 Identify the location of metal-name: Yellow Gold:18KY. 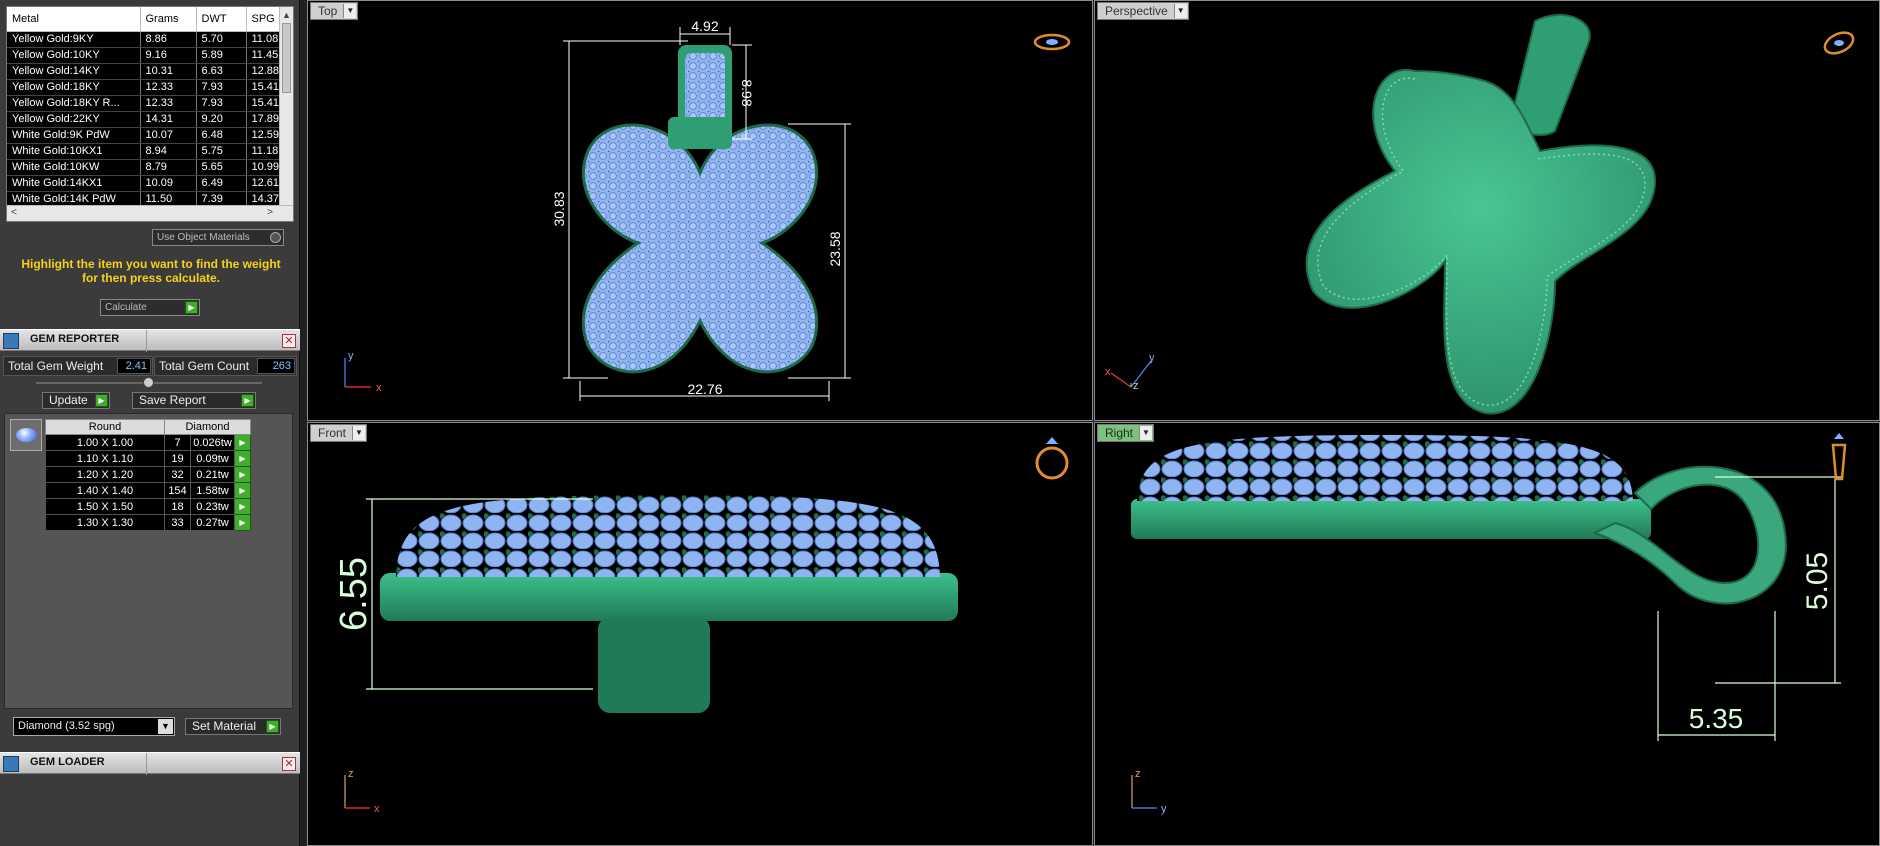
(74, 87).